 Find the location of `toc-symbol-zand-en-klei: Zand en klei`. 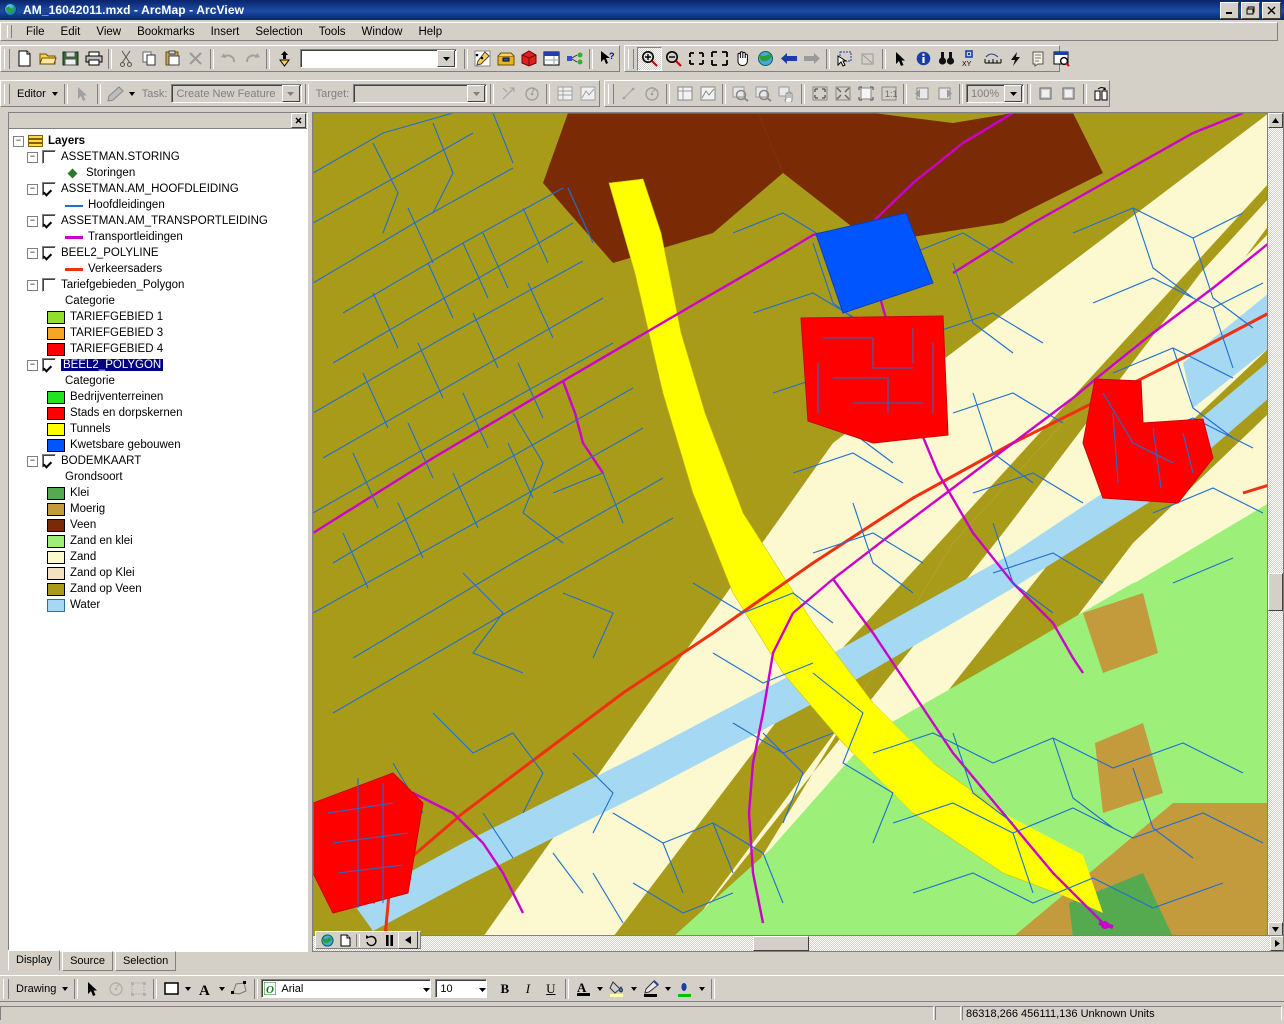

toc-symbol-zand-en-klei: Zand en klei is located at coordinates (160, 541).